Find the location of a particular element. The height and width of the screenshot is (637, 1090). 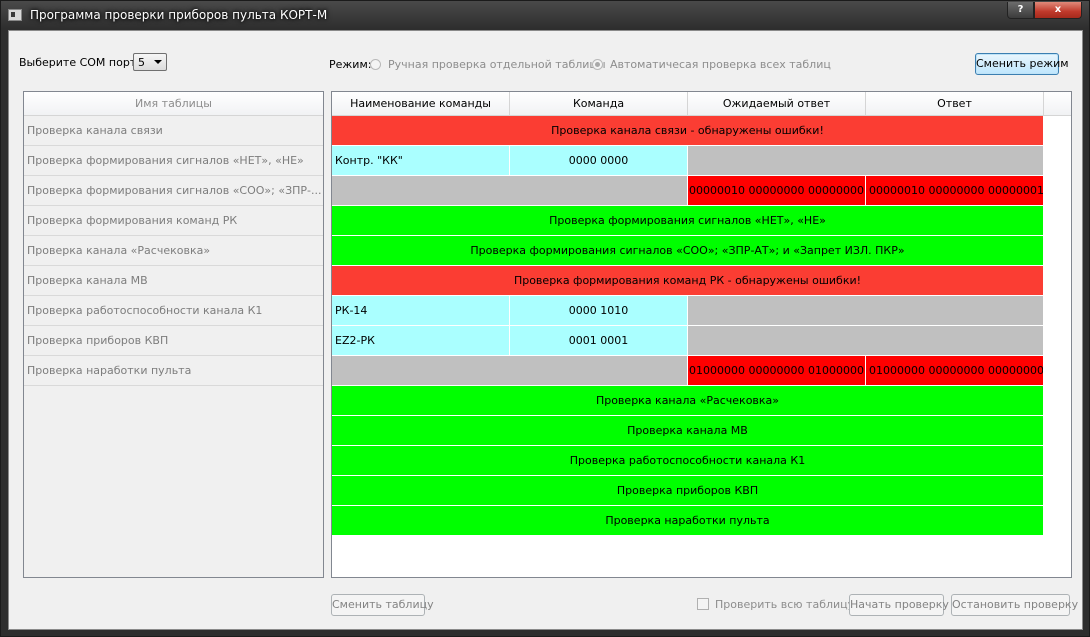

column-header-name: Наименование команды is located at coordinates (421, 104).